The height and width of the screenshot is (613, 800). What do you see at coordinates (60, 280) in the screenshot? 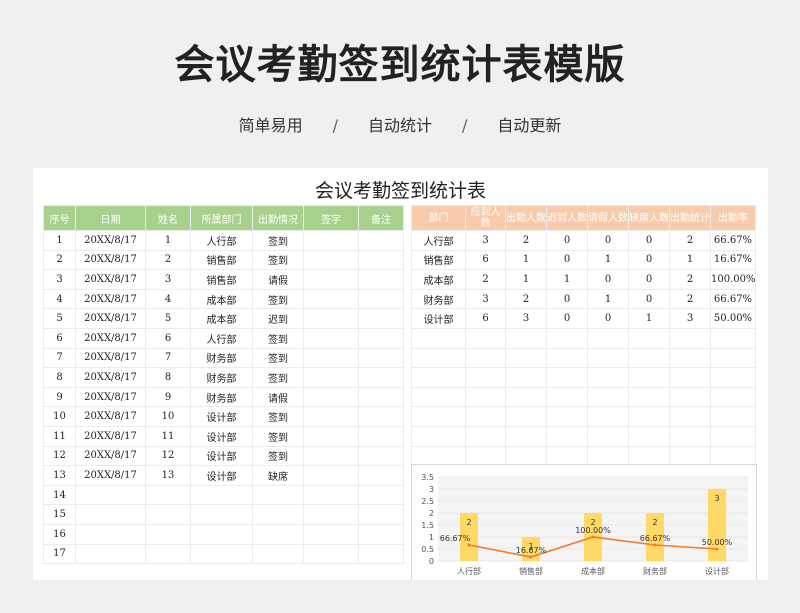
I see `table-cell: 3` at bounding box center [60, 280].